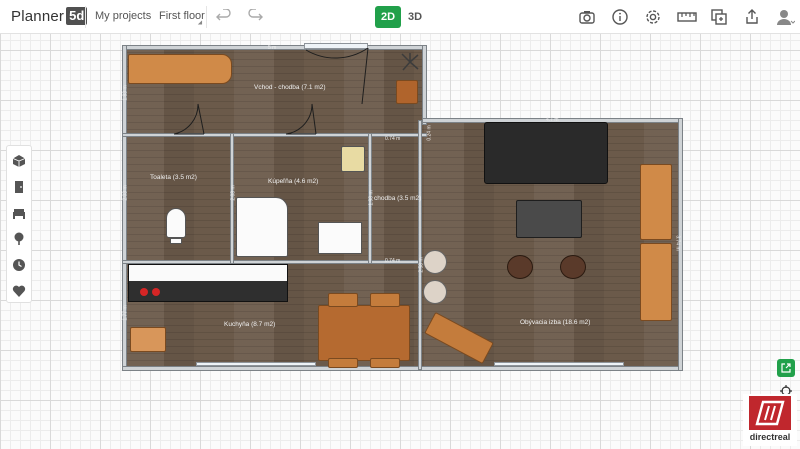 The image size is (800, 449). What do you see at coordinates (340, 238) in the screenshot?
I see `bathroom-sink` at bounding box center [340, 238].